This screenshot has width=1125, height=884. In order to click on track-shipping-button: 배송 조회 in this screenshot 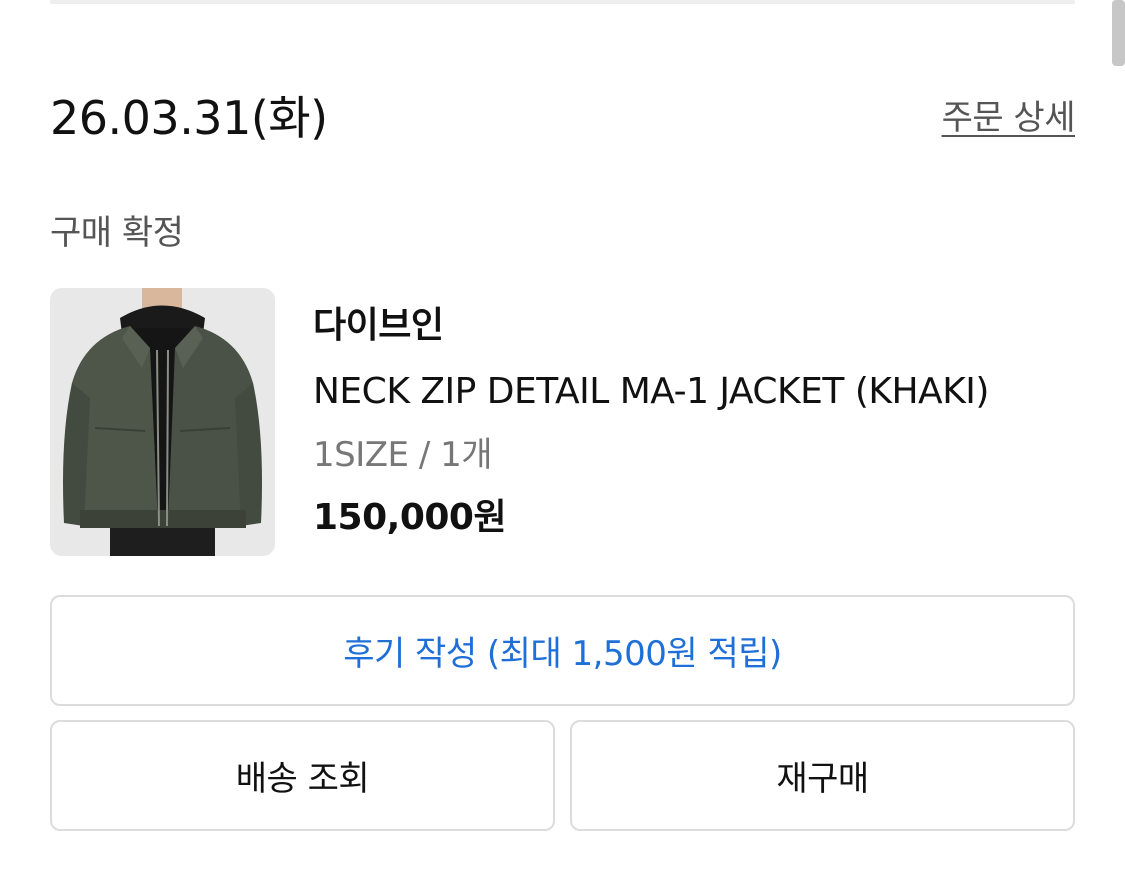, I will do `click(302, 775)`.